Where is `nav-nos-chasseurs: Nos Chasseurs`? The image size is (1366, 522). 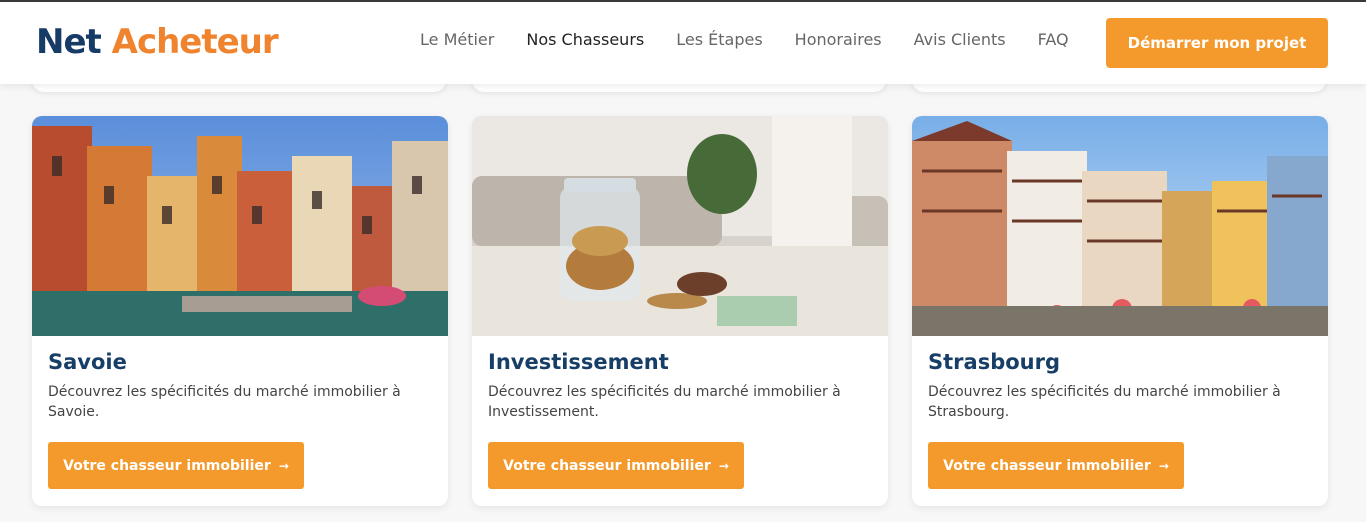 nav-nos-chasseurs: Nos Chasseurs is located at coordinates (585, 39).